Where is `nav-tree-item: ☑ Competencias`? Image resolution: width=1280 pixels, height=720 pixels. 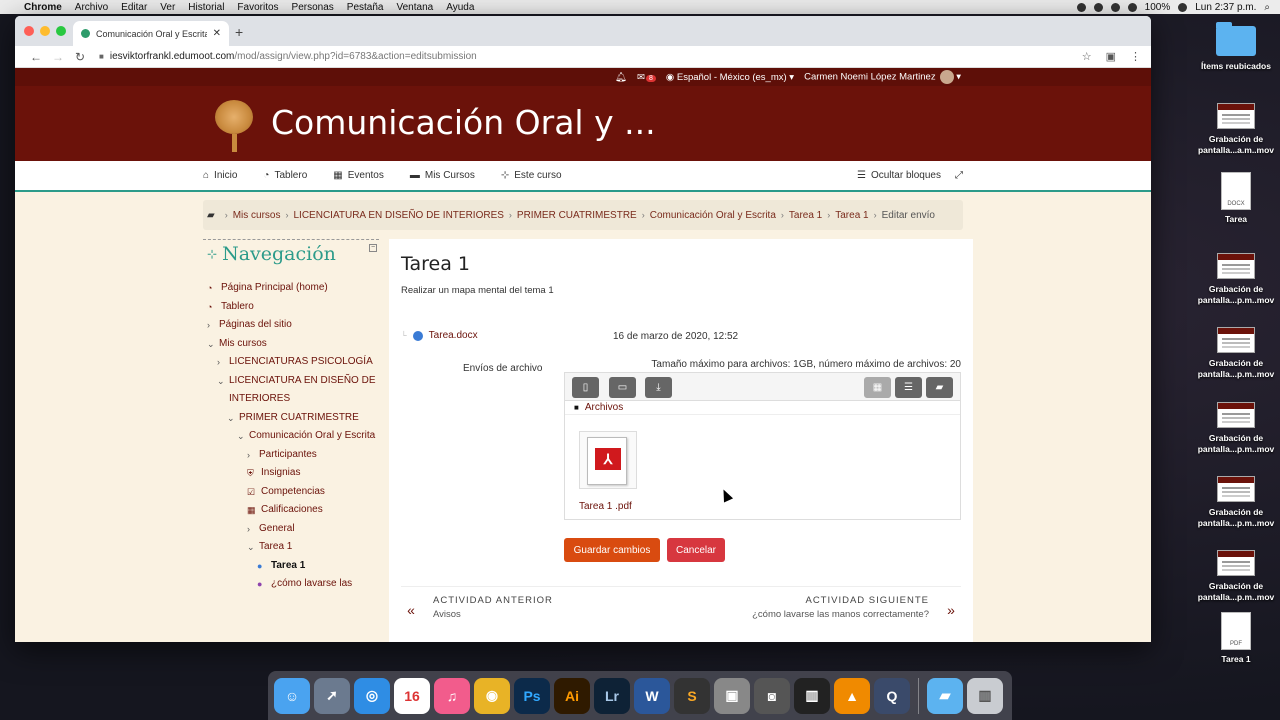 nav-tree-item: ☑ Competencias is located at coordinates (291, 492).